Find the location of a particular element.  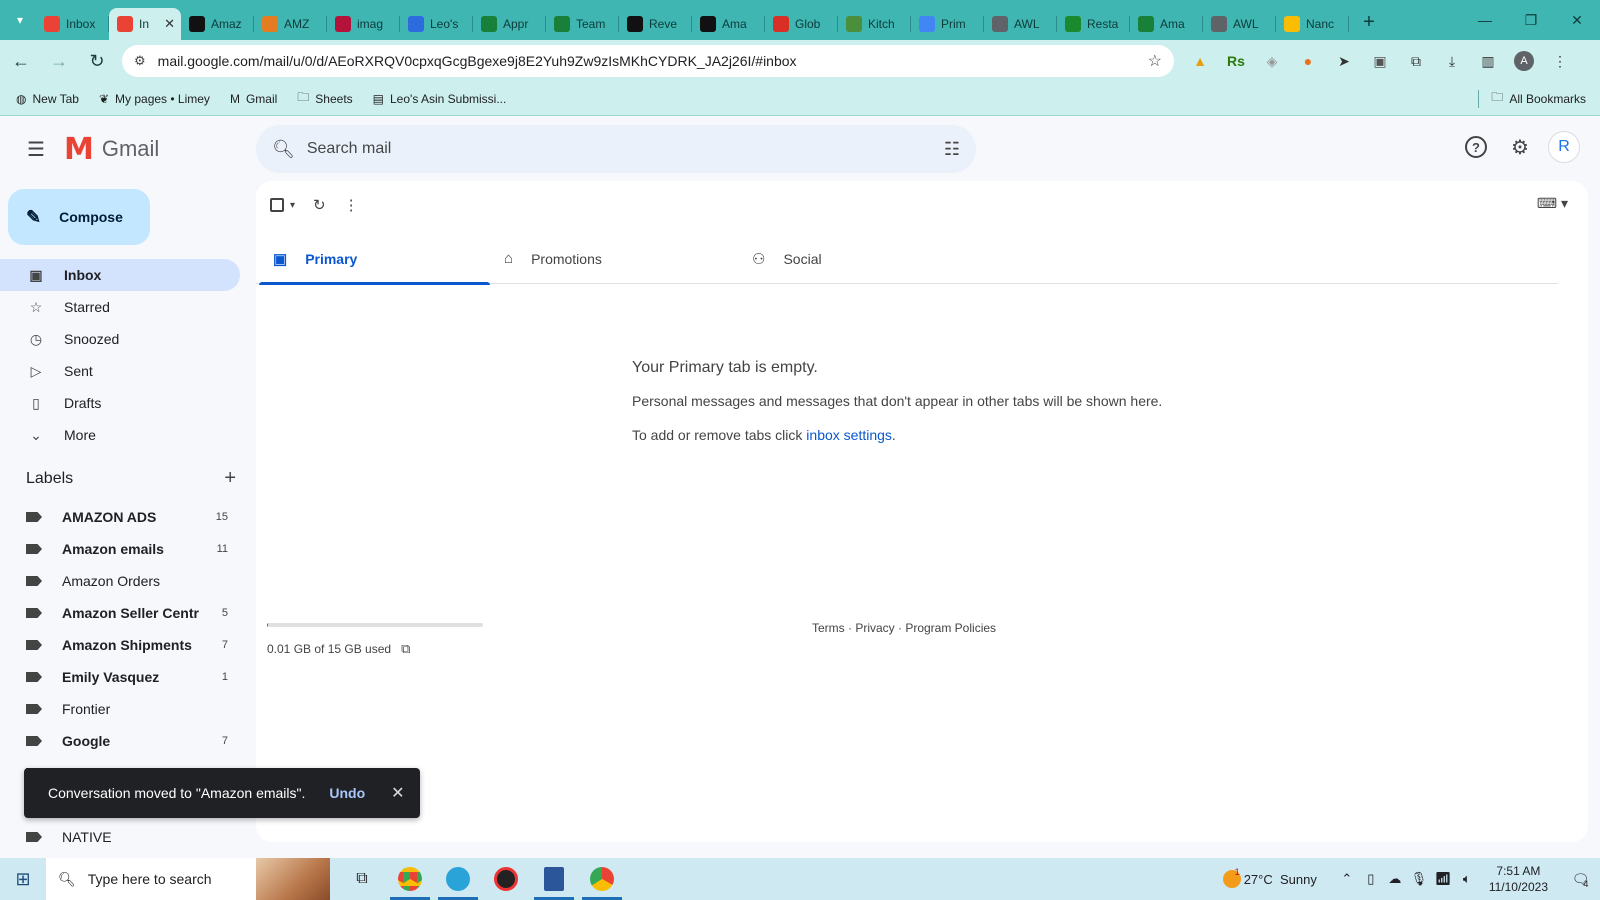

nav-item-starred: ☆ Starred is located at coordinates (120, 307).